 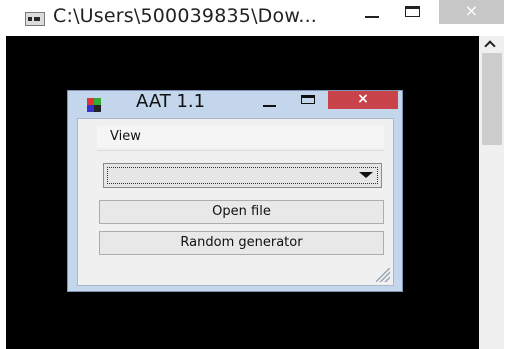 What do you see at coordinates (491, 44) in the screenshot?
I see `scroll-up-arrow-icon` at bounding box center [491, 44].